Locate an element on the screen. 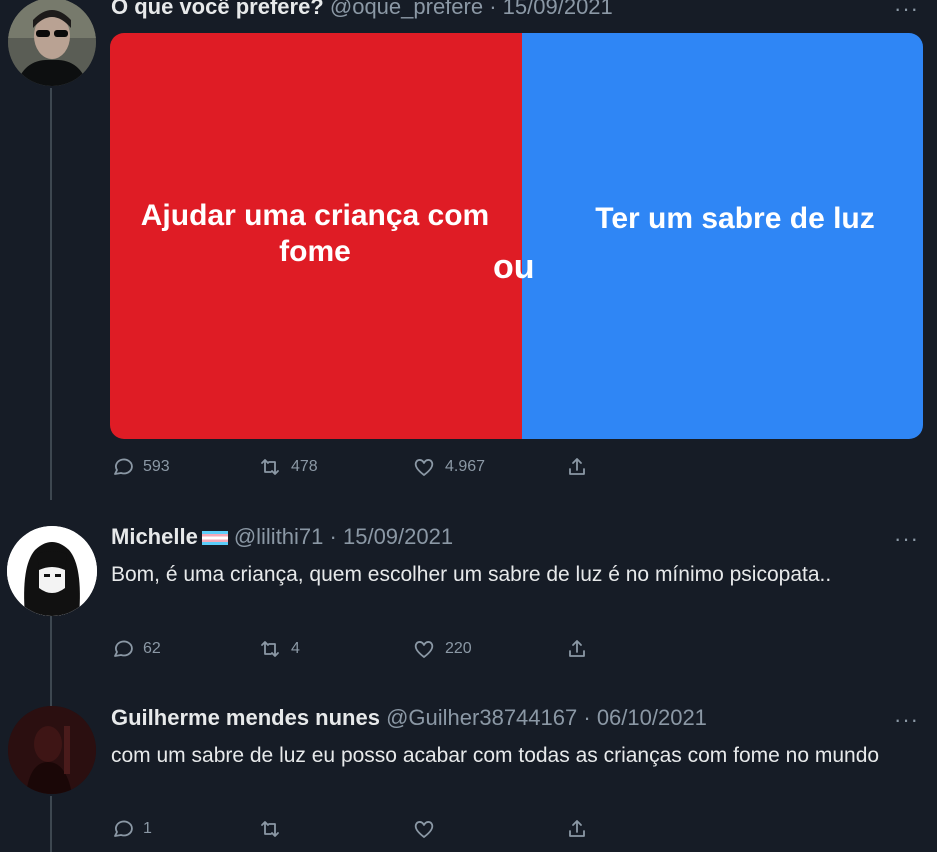  retweet-count: 478 is located at coordinates (304, 466).